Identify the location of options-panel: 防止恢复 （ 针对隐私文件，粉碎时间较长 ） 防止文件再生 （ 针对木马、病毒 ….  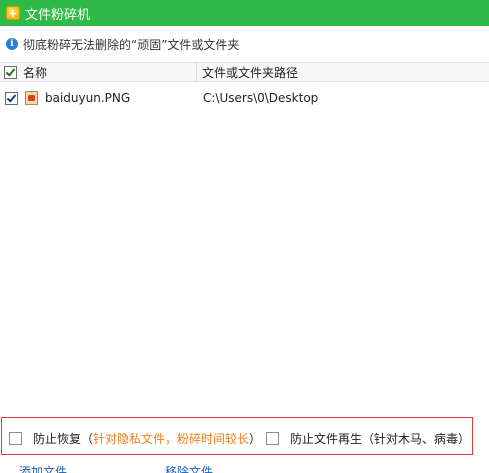
(237, 436).